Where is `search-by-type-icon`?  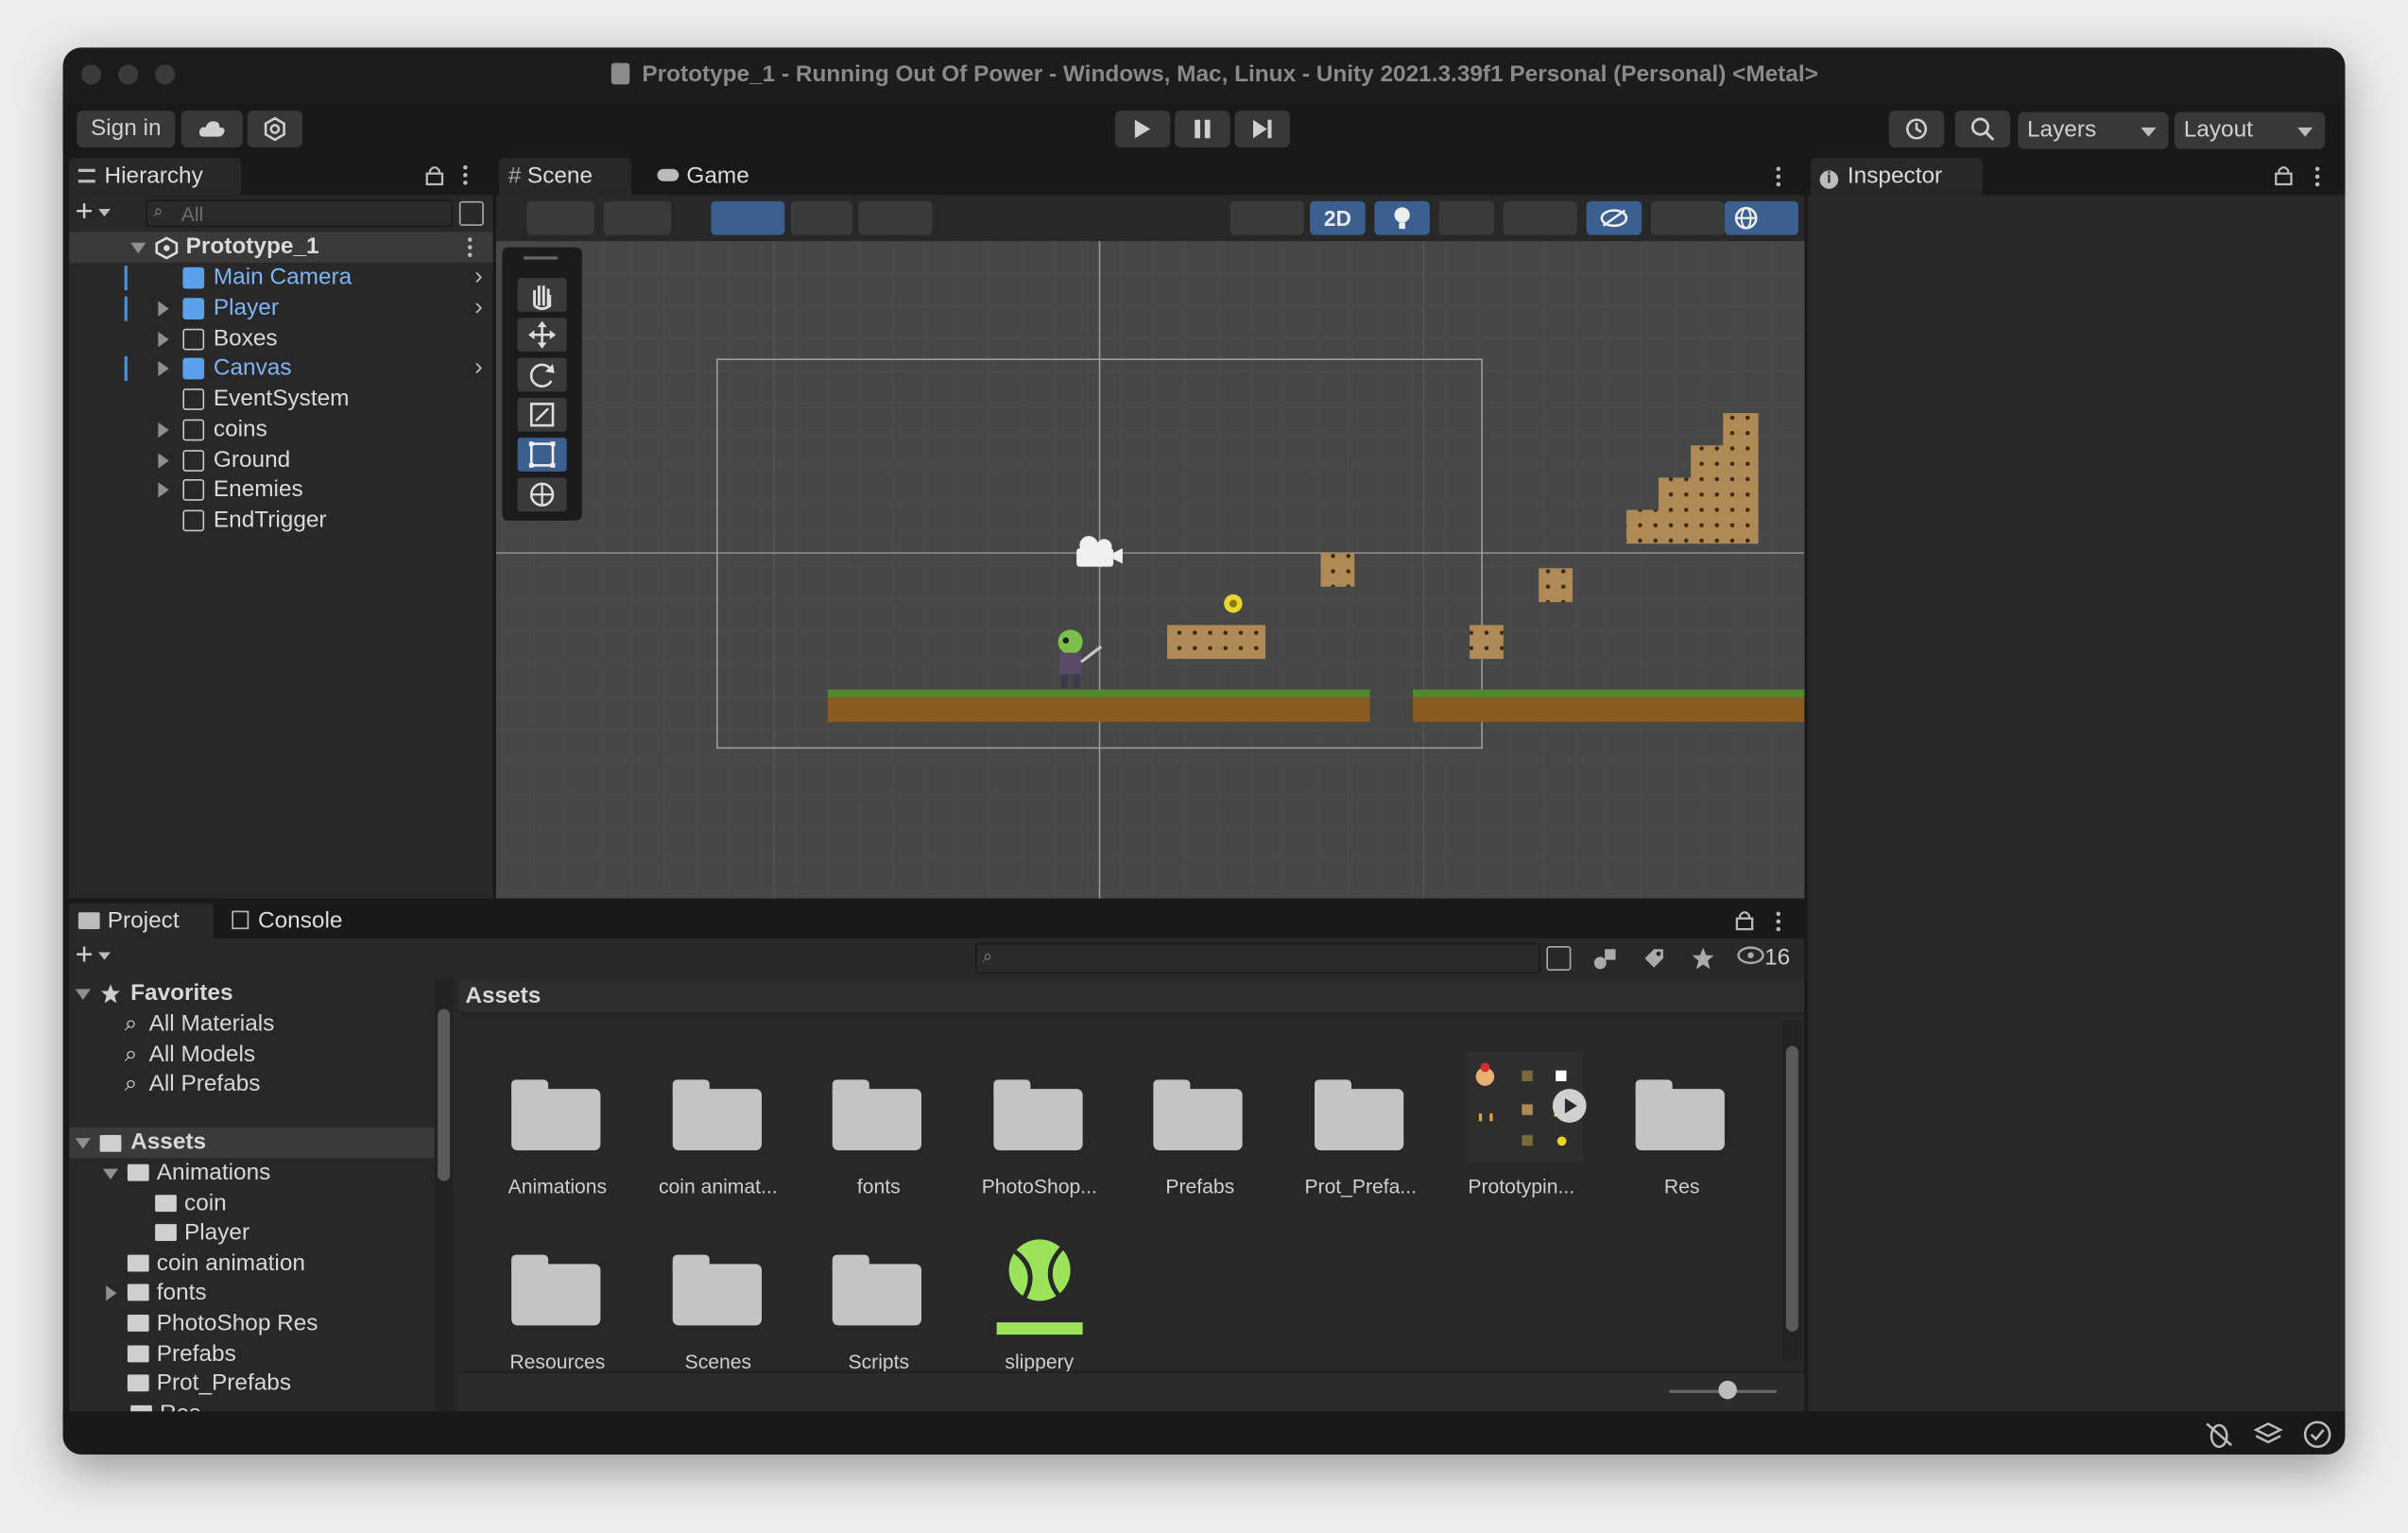 search-by-type-icon is located at coordinates (1559, 958).